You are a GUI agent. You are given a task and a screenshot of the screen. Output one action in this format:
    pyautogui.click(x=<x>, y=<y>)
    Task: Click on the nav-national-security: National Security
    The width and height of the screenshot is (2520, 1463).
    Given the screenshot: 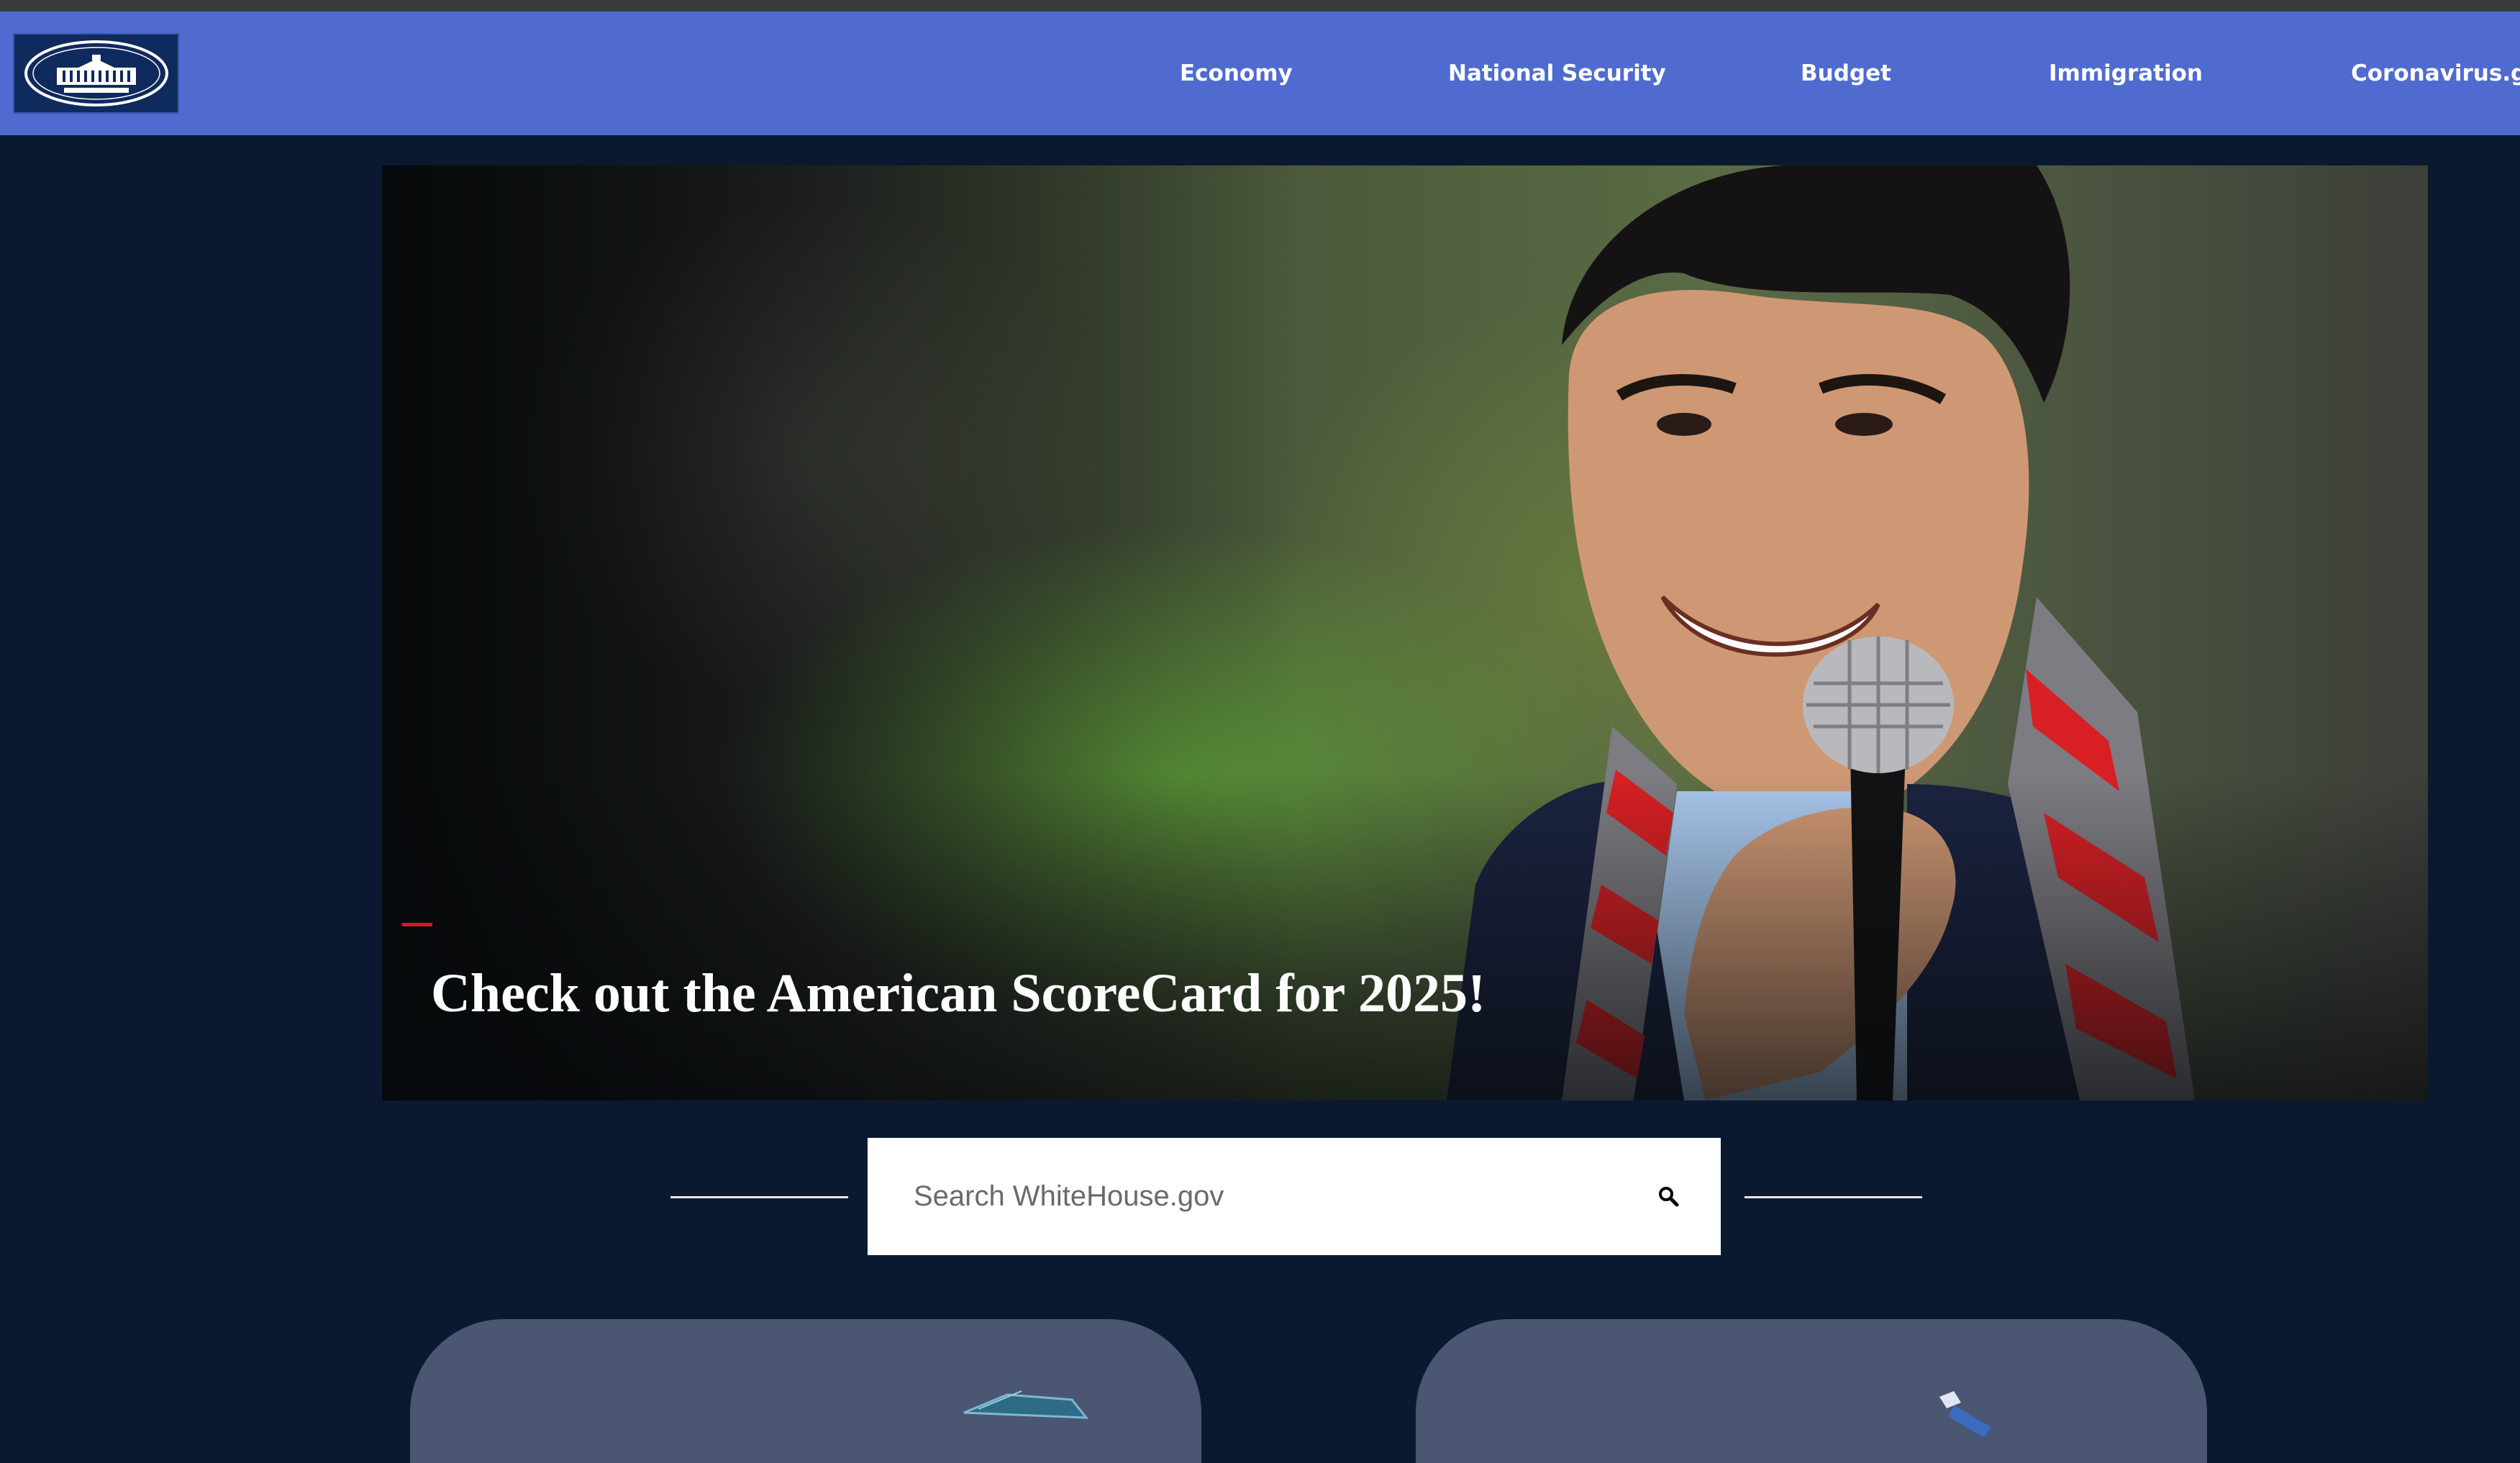 What is the action you would take?
    pyautogui.click(x=1557, y=73)
    